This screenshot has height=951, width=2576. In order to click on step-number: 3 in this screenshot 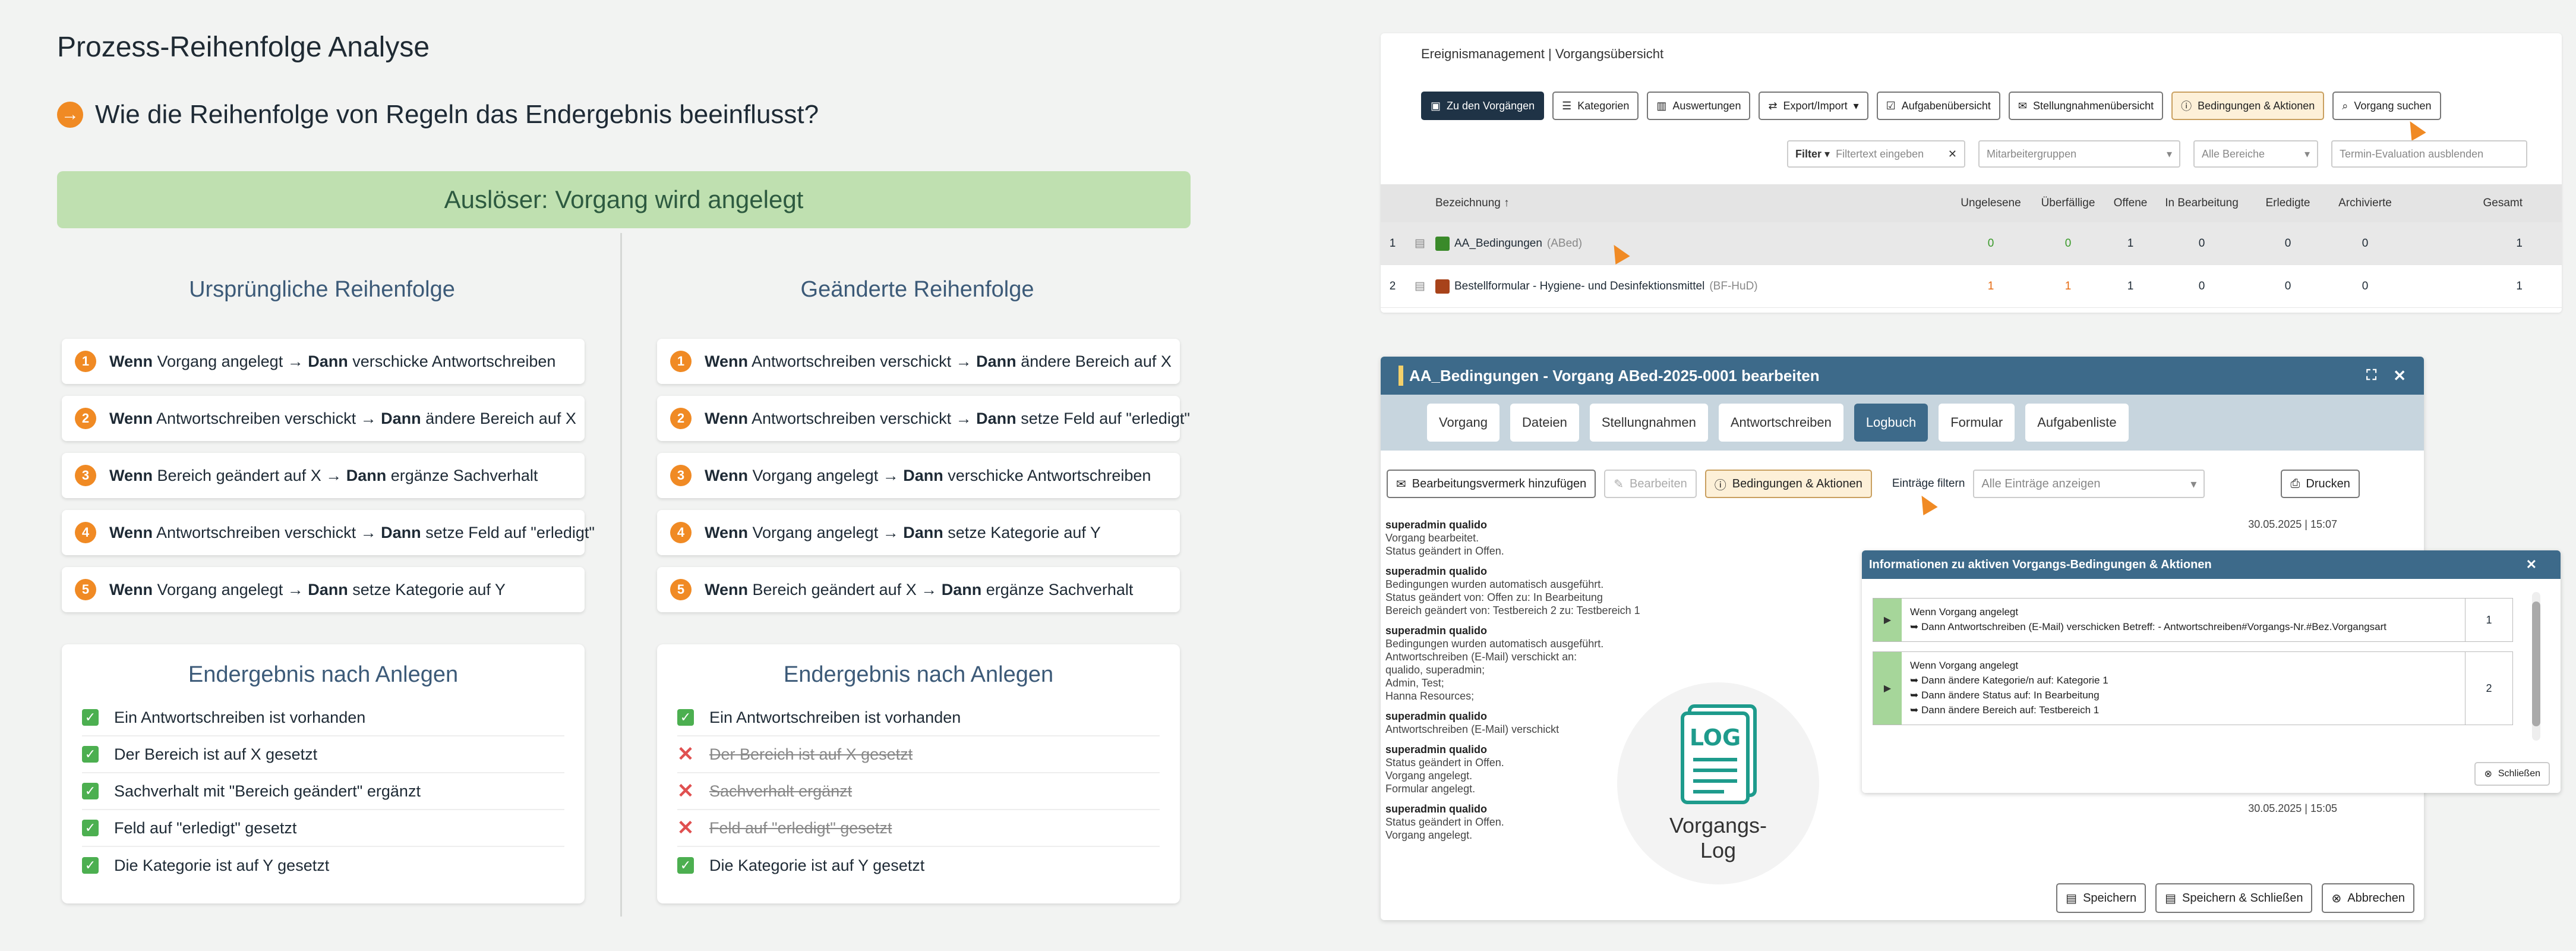, I will do `click(85, 475)`.